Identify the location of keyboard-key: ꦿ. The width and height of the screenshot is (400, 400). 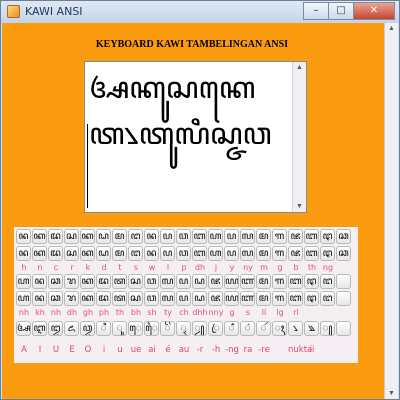
(215, 328).